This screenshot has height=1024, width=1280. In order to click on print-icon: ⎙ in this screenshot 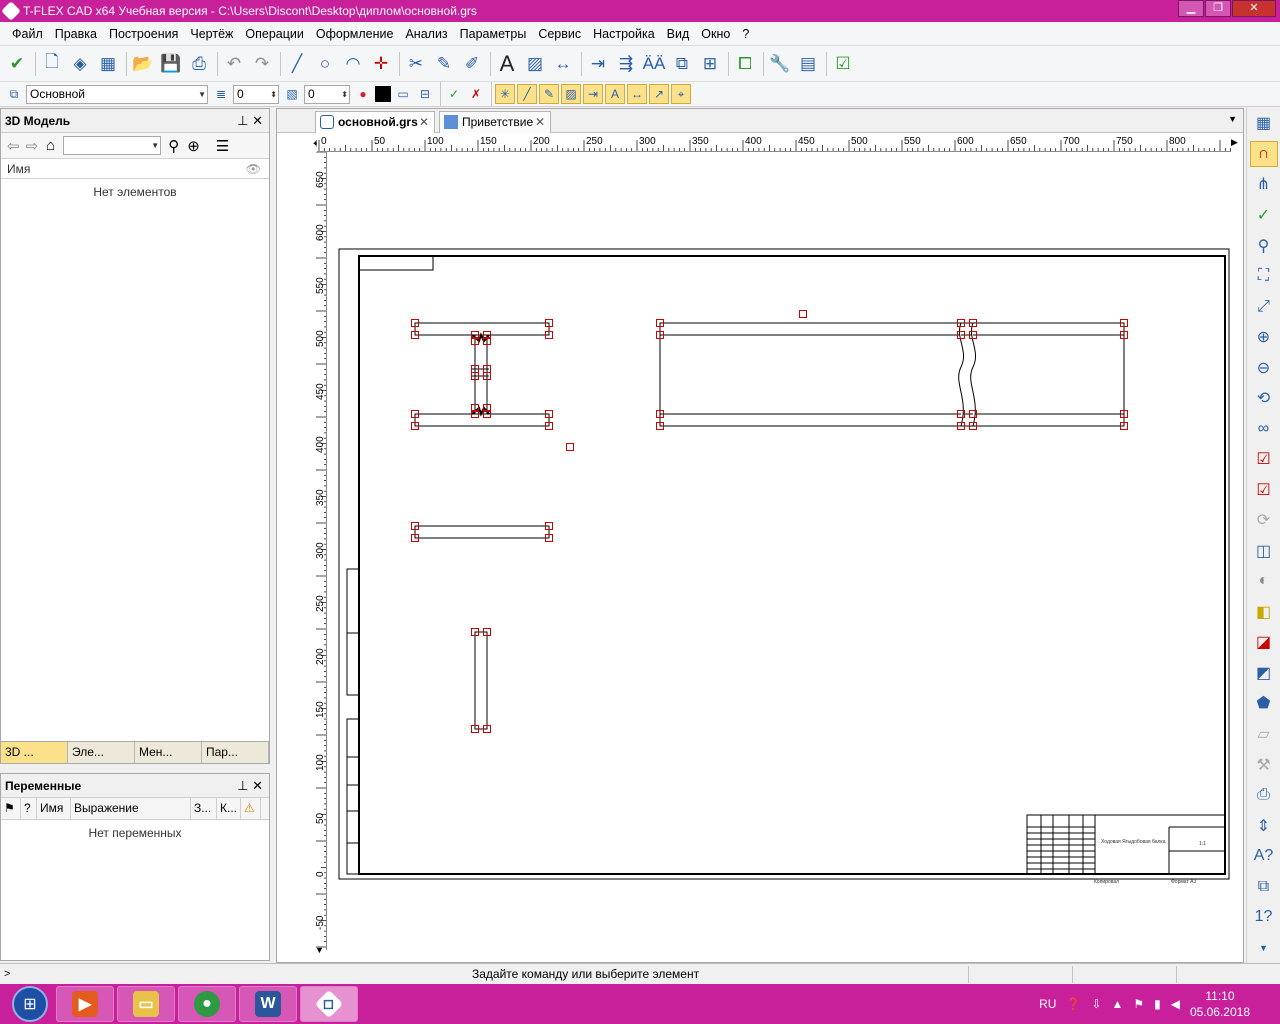, I will do `click(199, 64)`.